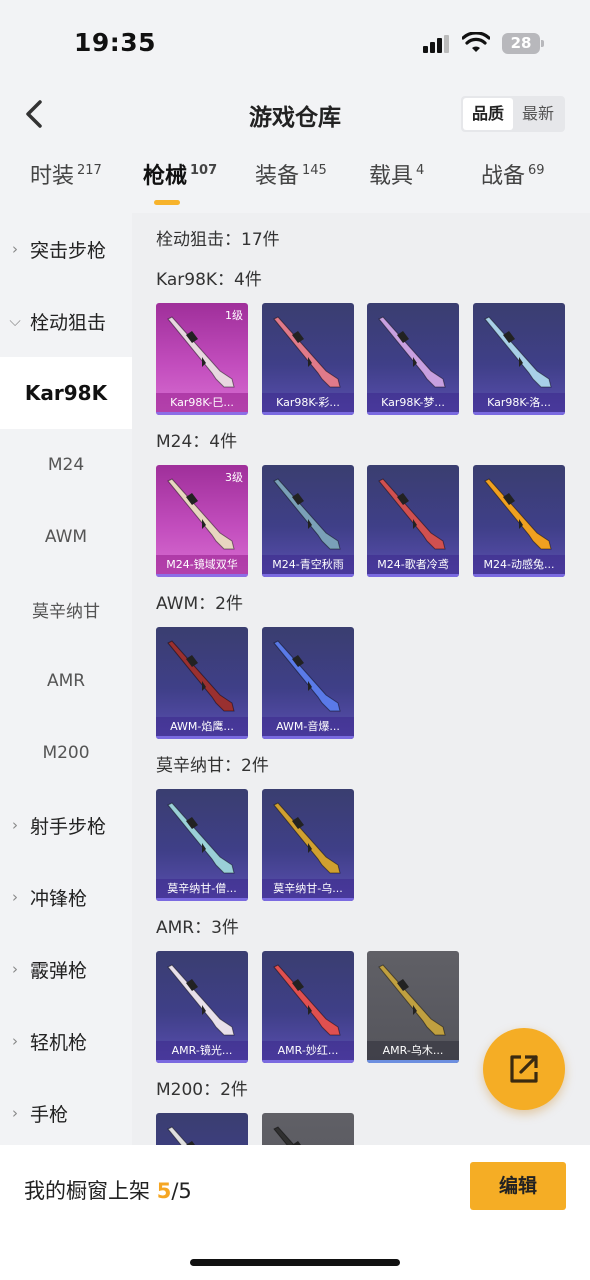  What do you see at coordinates (476, 42) in the screenshot?
I see `wifi-icon` at bounding box center [476, 42].